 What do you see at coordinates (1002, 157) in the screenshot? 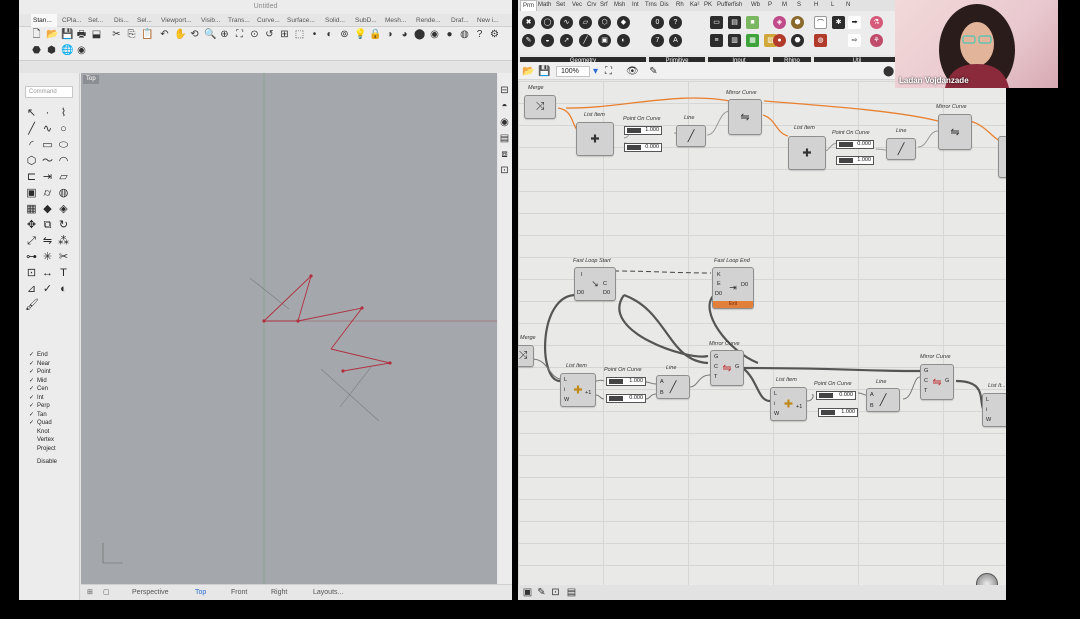
I see `partial-component-top-right` at bounding box center [1002, 157].